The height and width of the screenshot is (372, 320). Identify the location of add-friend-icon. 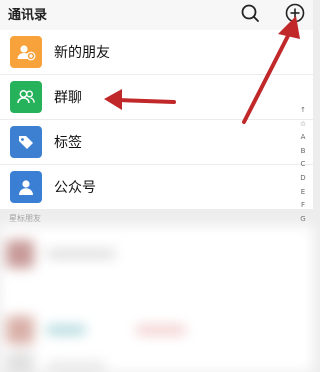
(26, 52).